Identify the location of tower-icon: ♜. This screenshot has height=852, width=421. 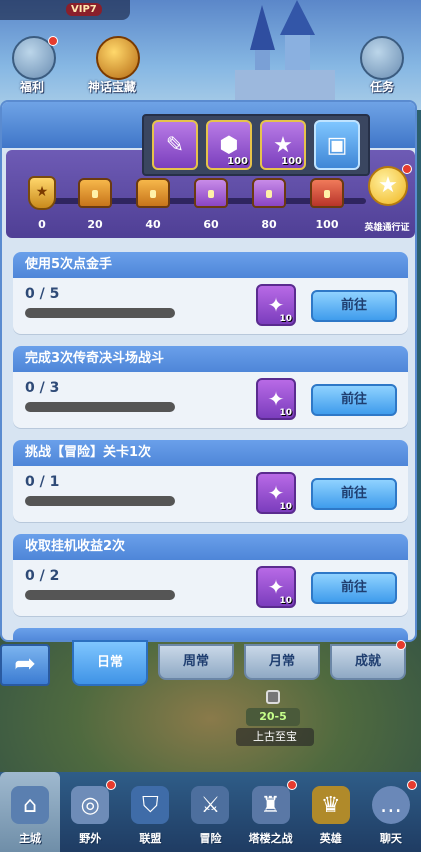
(270, 805).